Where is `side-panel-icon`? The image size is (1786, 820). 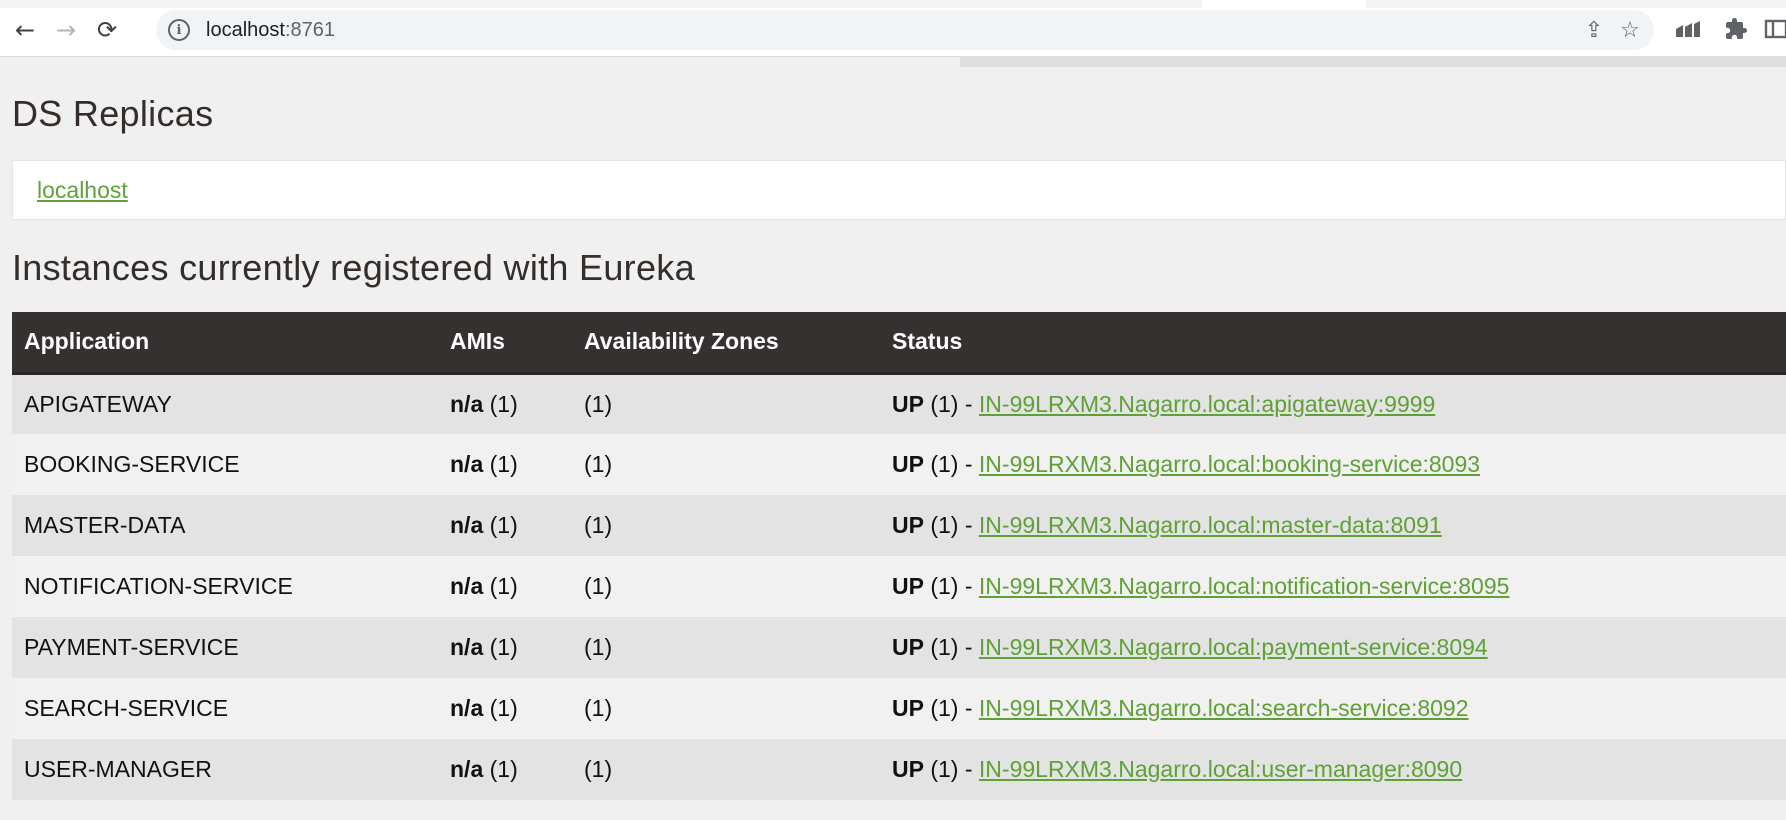
side-panel-icon is located at coordinates (1775, 29).